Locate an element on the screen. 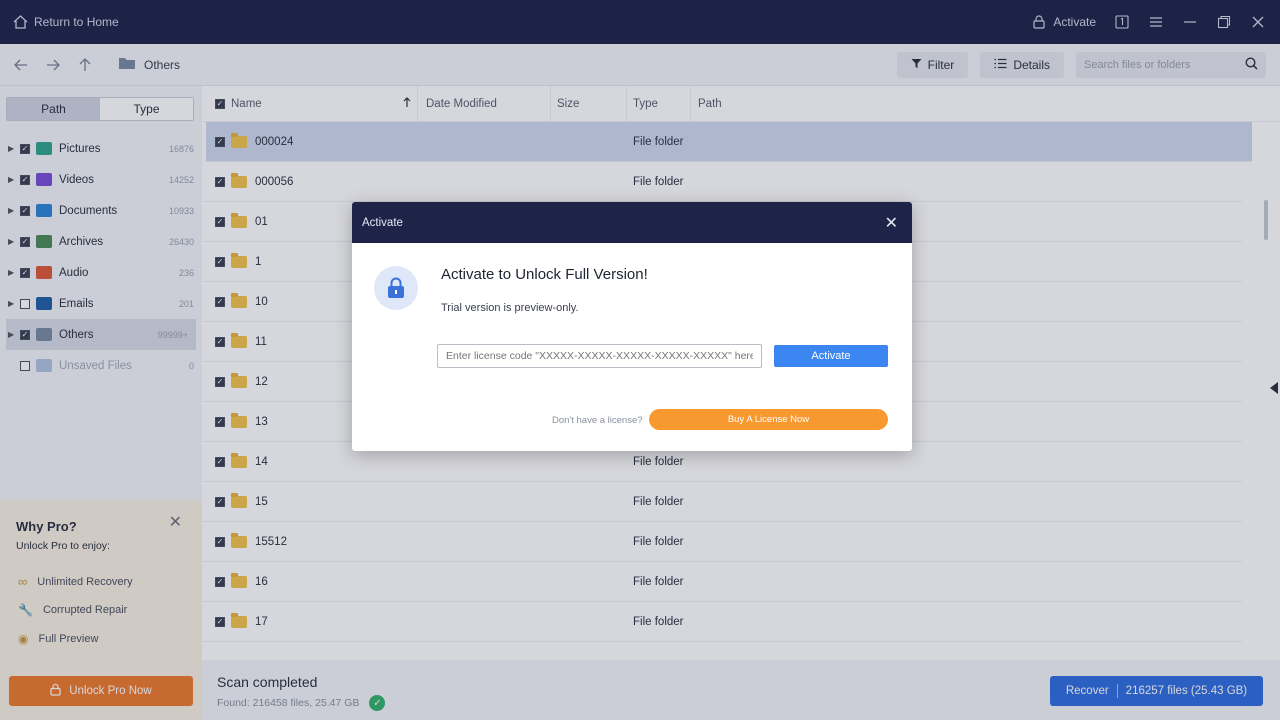 Image resolution: width=1280 pixels, height=720 pixels. no-license-text: Don't have a license? is located at coordinates (597, 420).